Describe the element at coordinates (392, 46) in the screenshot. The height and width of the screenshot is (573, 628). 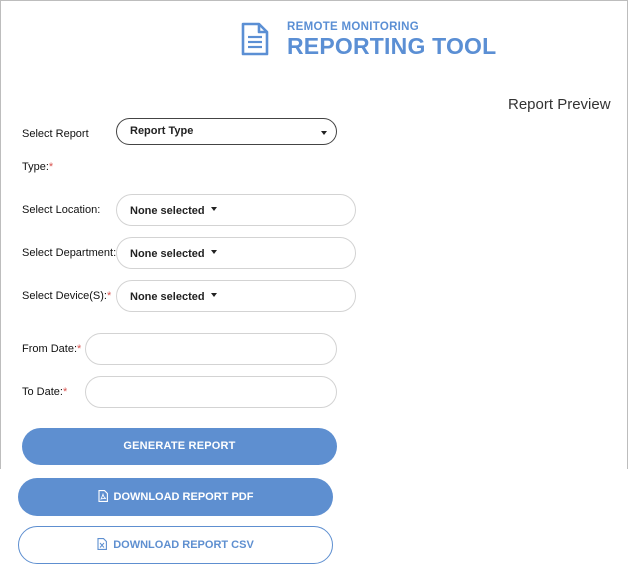
I see `app-title: REPORTING TOOL` at that location.